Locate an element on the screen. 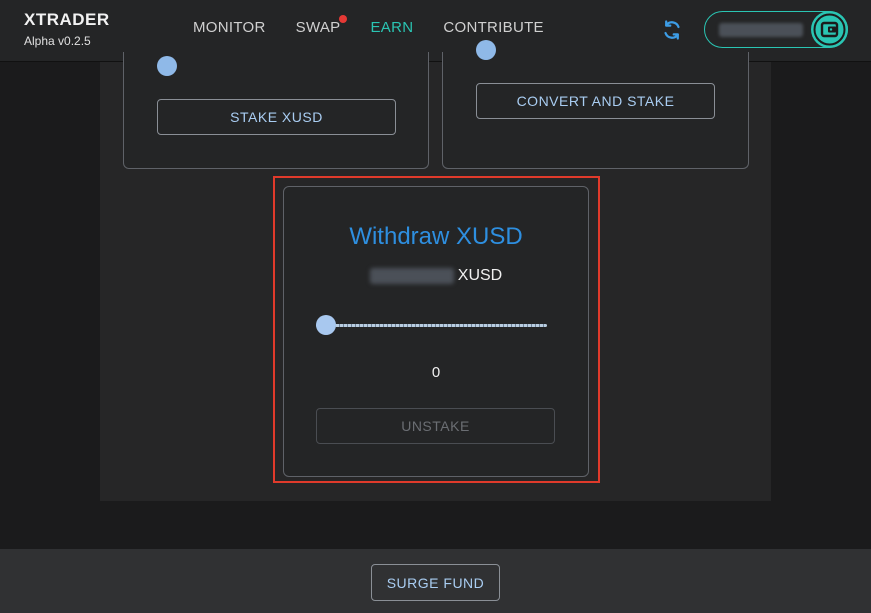  convert-stake-card: CONVERT AND STAKE is located at coordinates (595, 104).